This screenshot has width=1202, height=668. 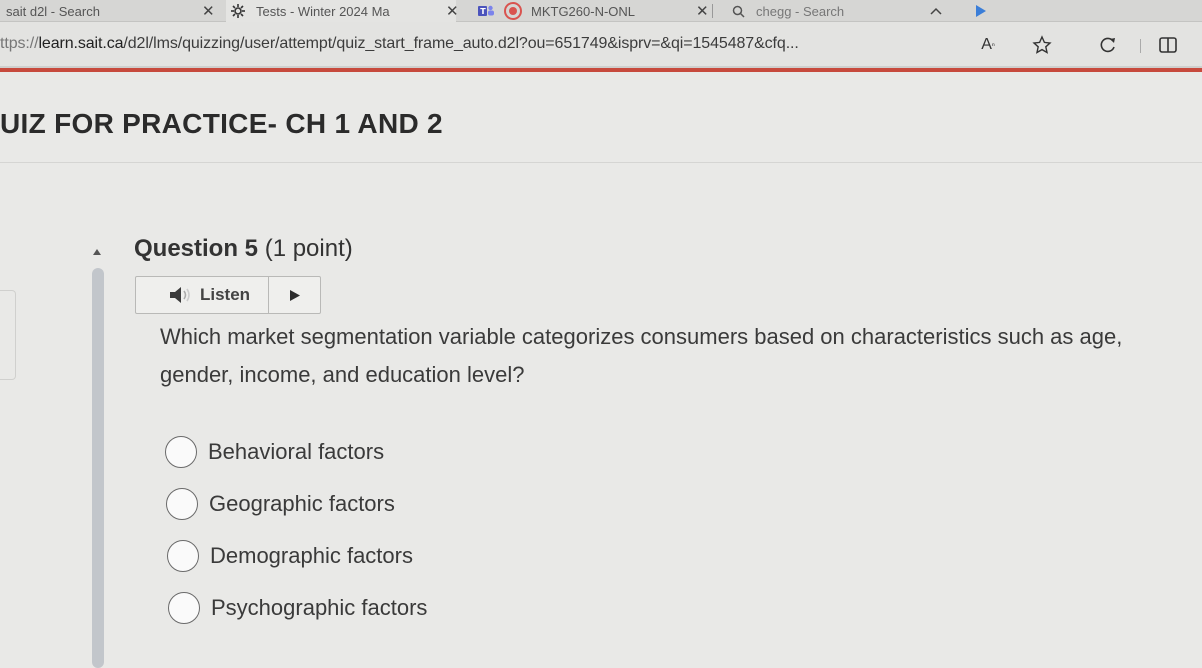 What do you see at coordinates (19, 43) in the screenshot?
I see `url-prefix: ttps://` at bounding box center [19, 43].